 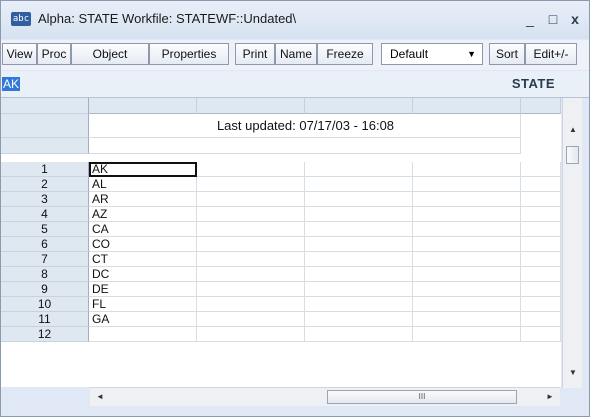 What do you see at coordinates (143, 229) in the screenshot?
I see `state-value-cell: CA` at bounding box center [143, 229].